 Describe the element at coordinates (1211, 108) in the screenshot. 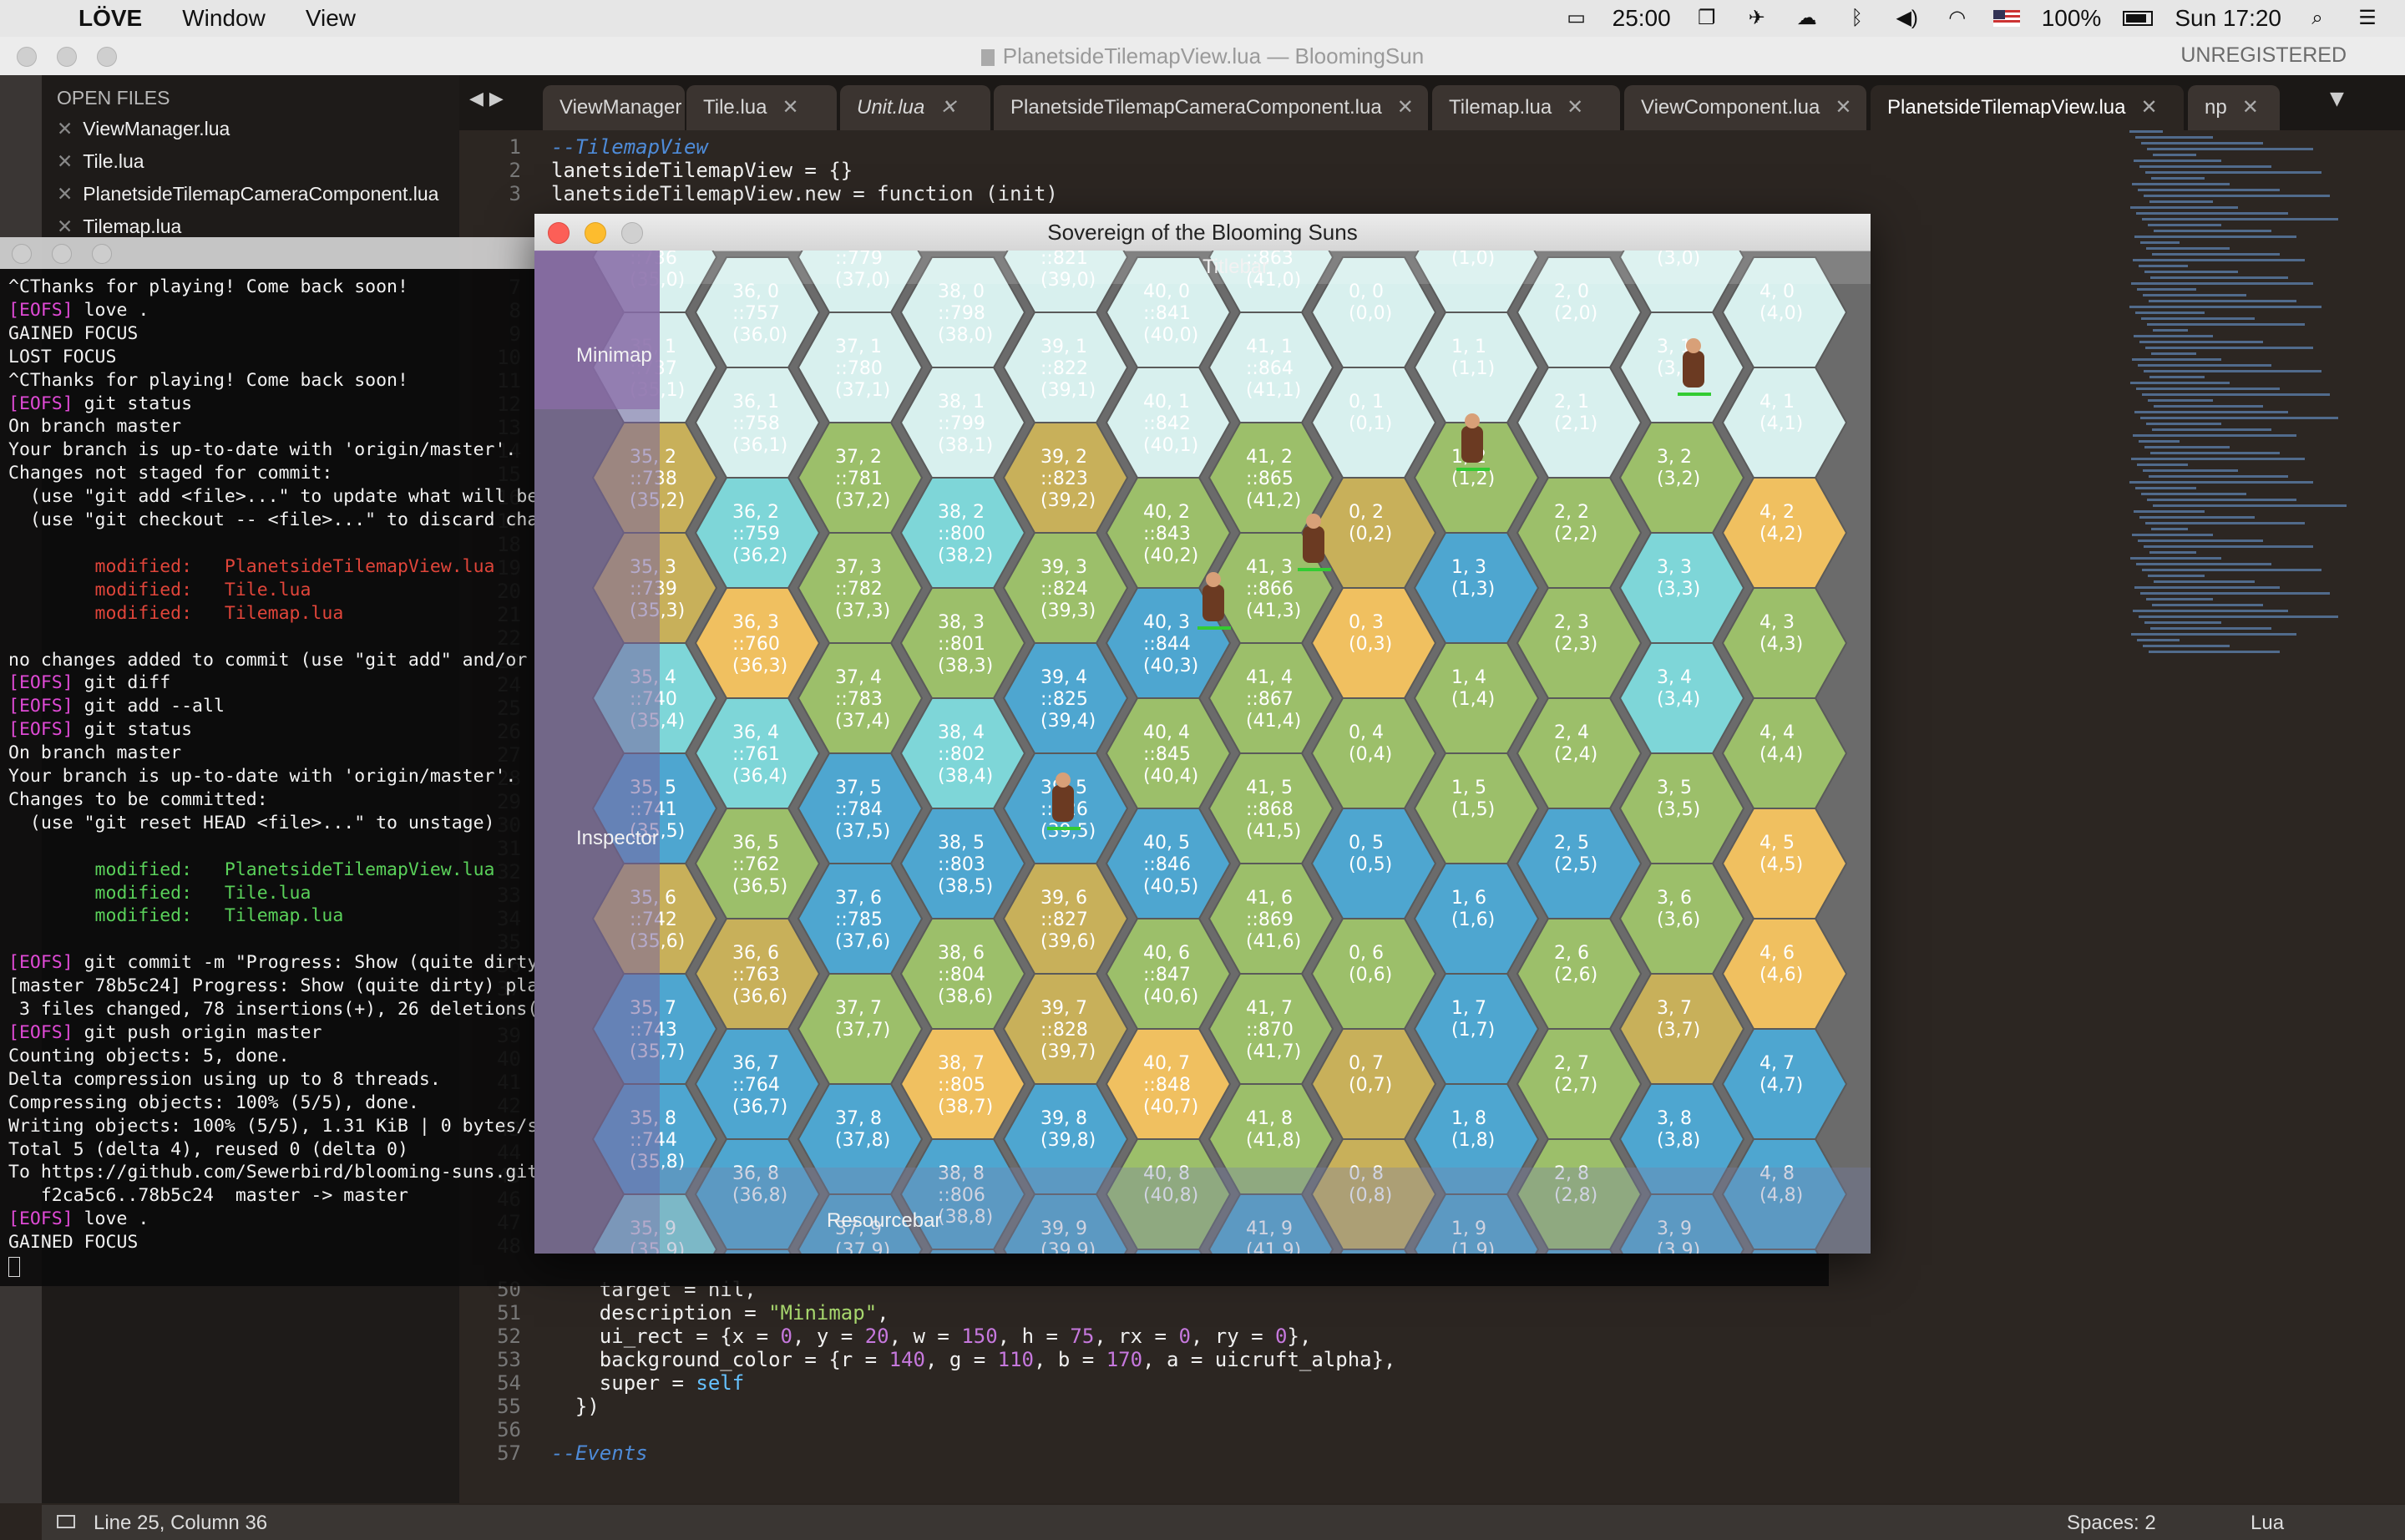

I see `tab-camera-component: PlanetsideTilemapCameraComponent.lua ✕` at that location.